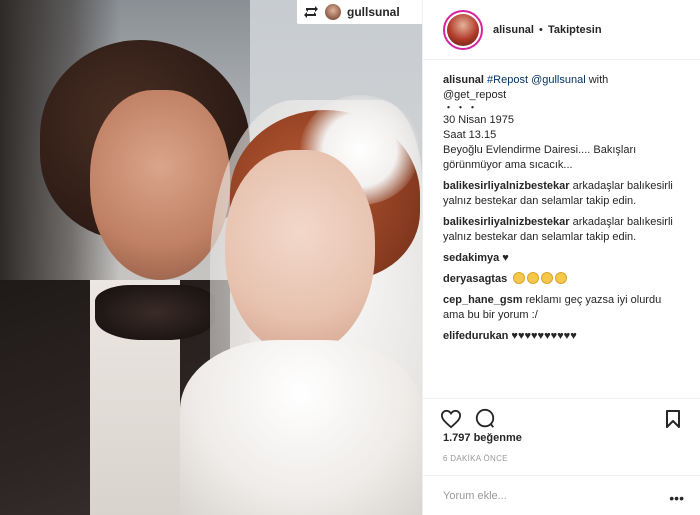 This screenshot has width=700, height=515. I want to click on comment-box, so click(561, 495).